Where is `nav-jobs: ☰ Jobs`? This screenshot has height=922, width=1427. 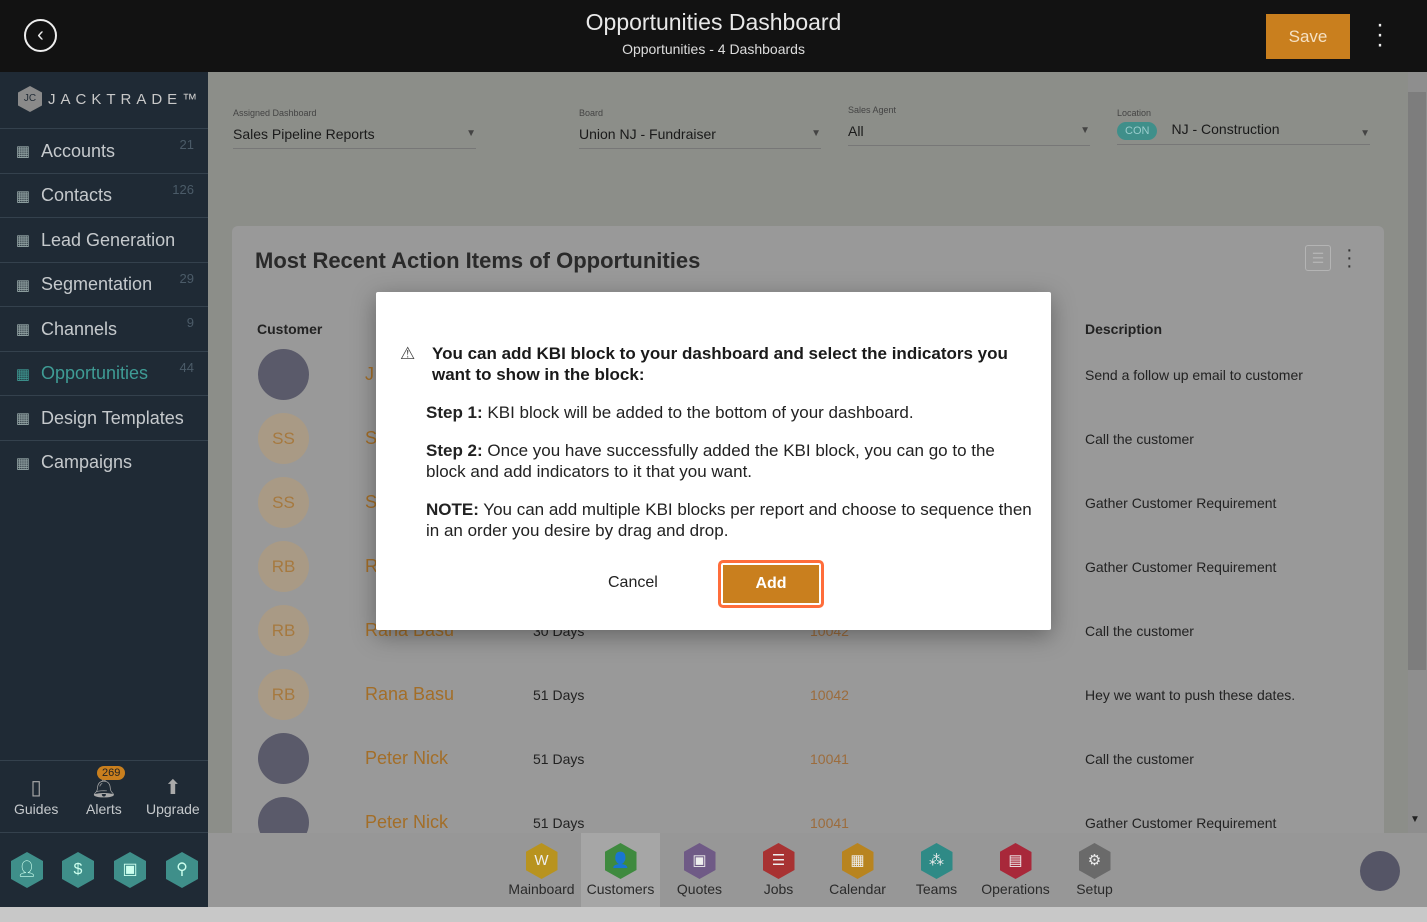 nav-jobs: ☰ Jobs is located at coordinates (778, 870).